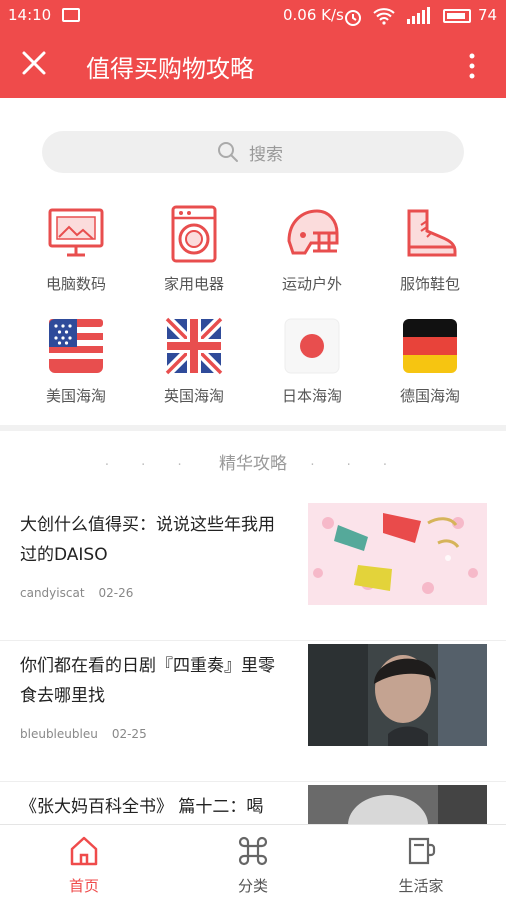  Describe the element at coordinates (34, 63) in the screenshot. I see `close-icon` at that location.